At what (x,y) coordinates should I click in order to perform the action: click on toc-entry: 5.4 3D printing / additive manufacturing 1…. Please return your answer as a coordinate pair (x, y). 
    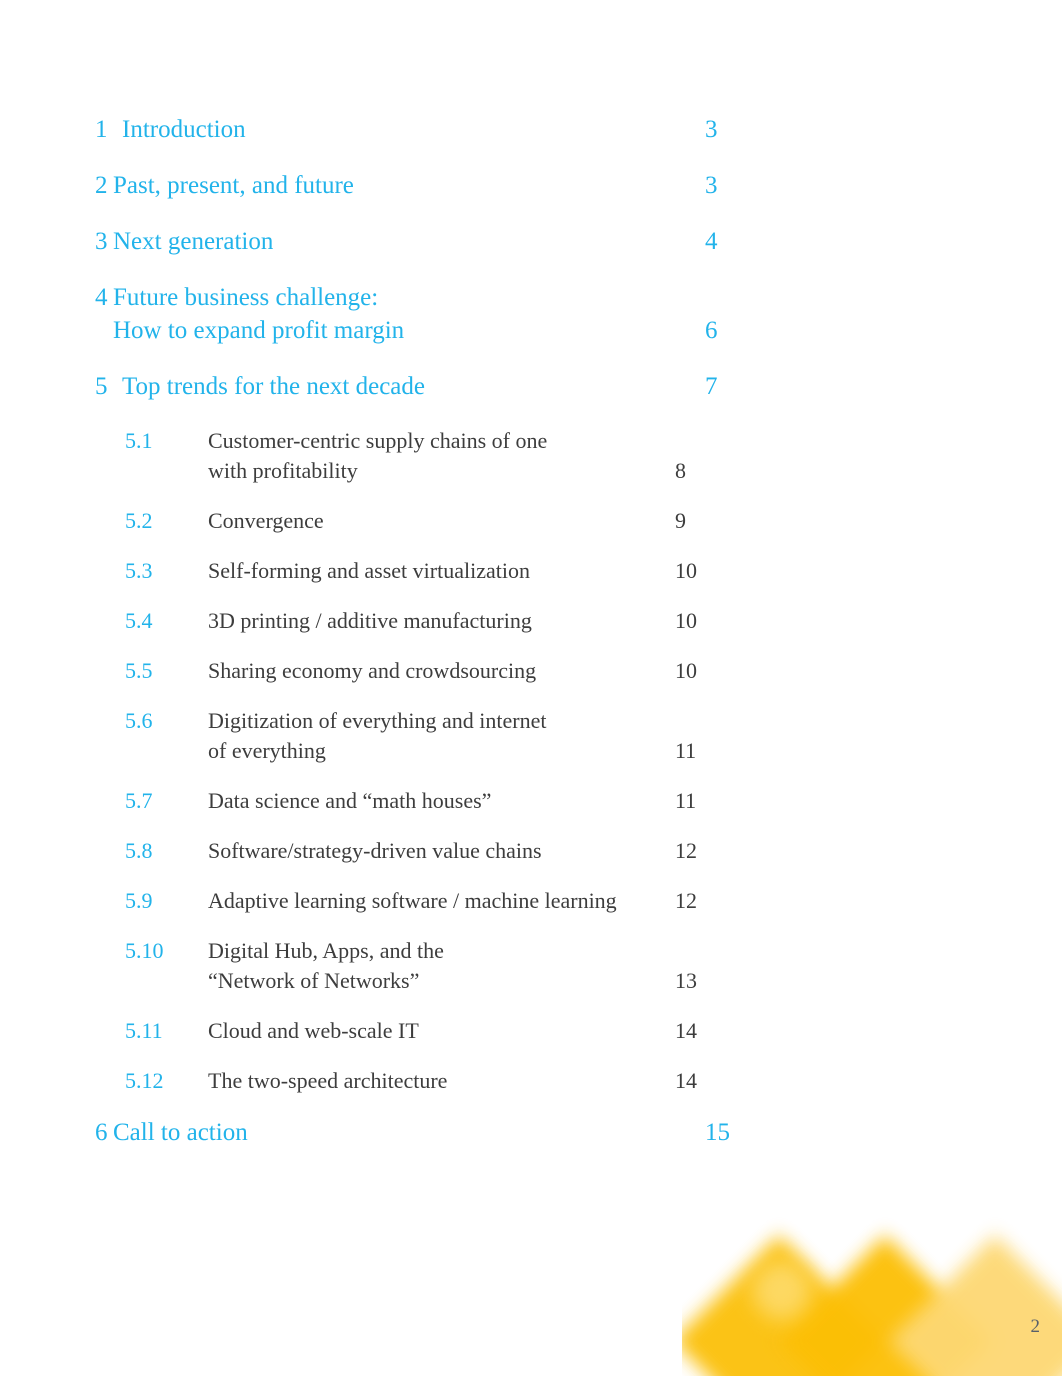
    Looking at the image, I should click on (435, 621).